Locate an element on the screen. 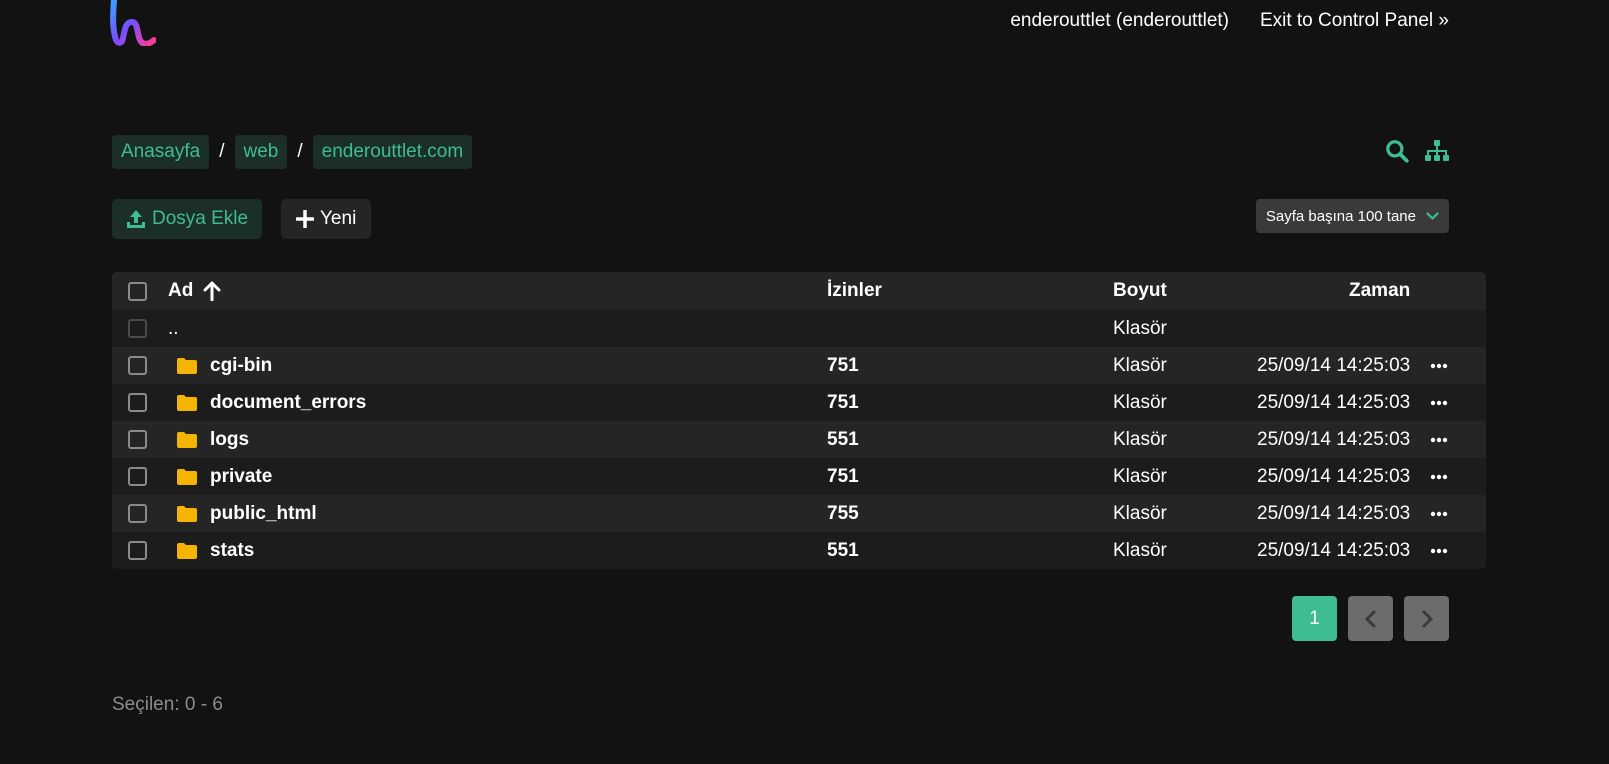 The image size is (1609, 764). previous-page-button is located at coordinates (1370, 618).